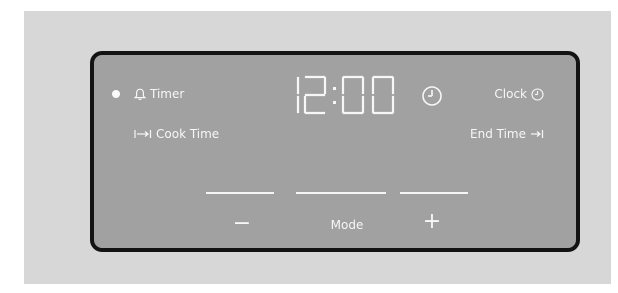 This screenshot has height=293, width=618. I want to click on mode-label: Mode, so click(347, 225).